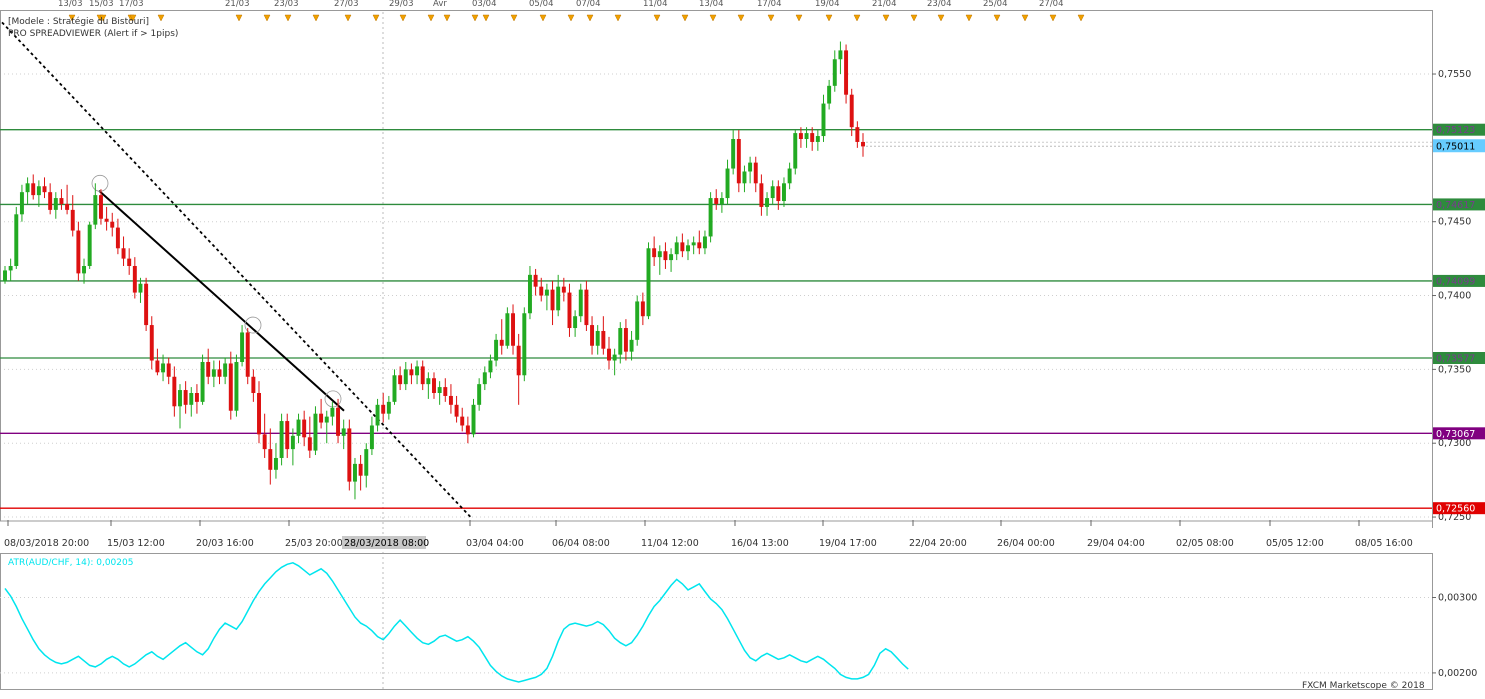 This screenshot has width=1485, height=699. Describe the element at coordinates (1455, 281) in the screenshot. I see `level-price-label: 0,74099` at that location.